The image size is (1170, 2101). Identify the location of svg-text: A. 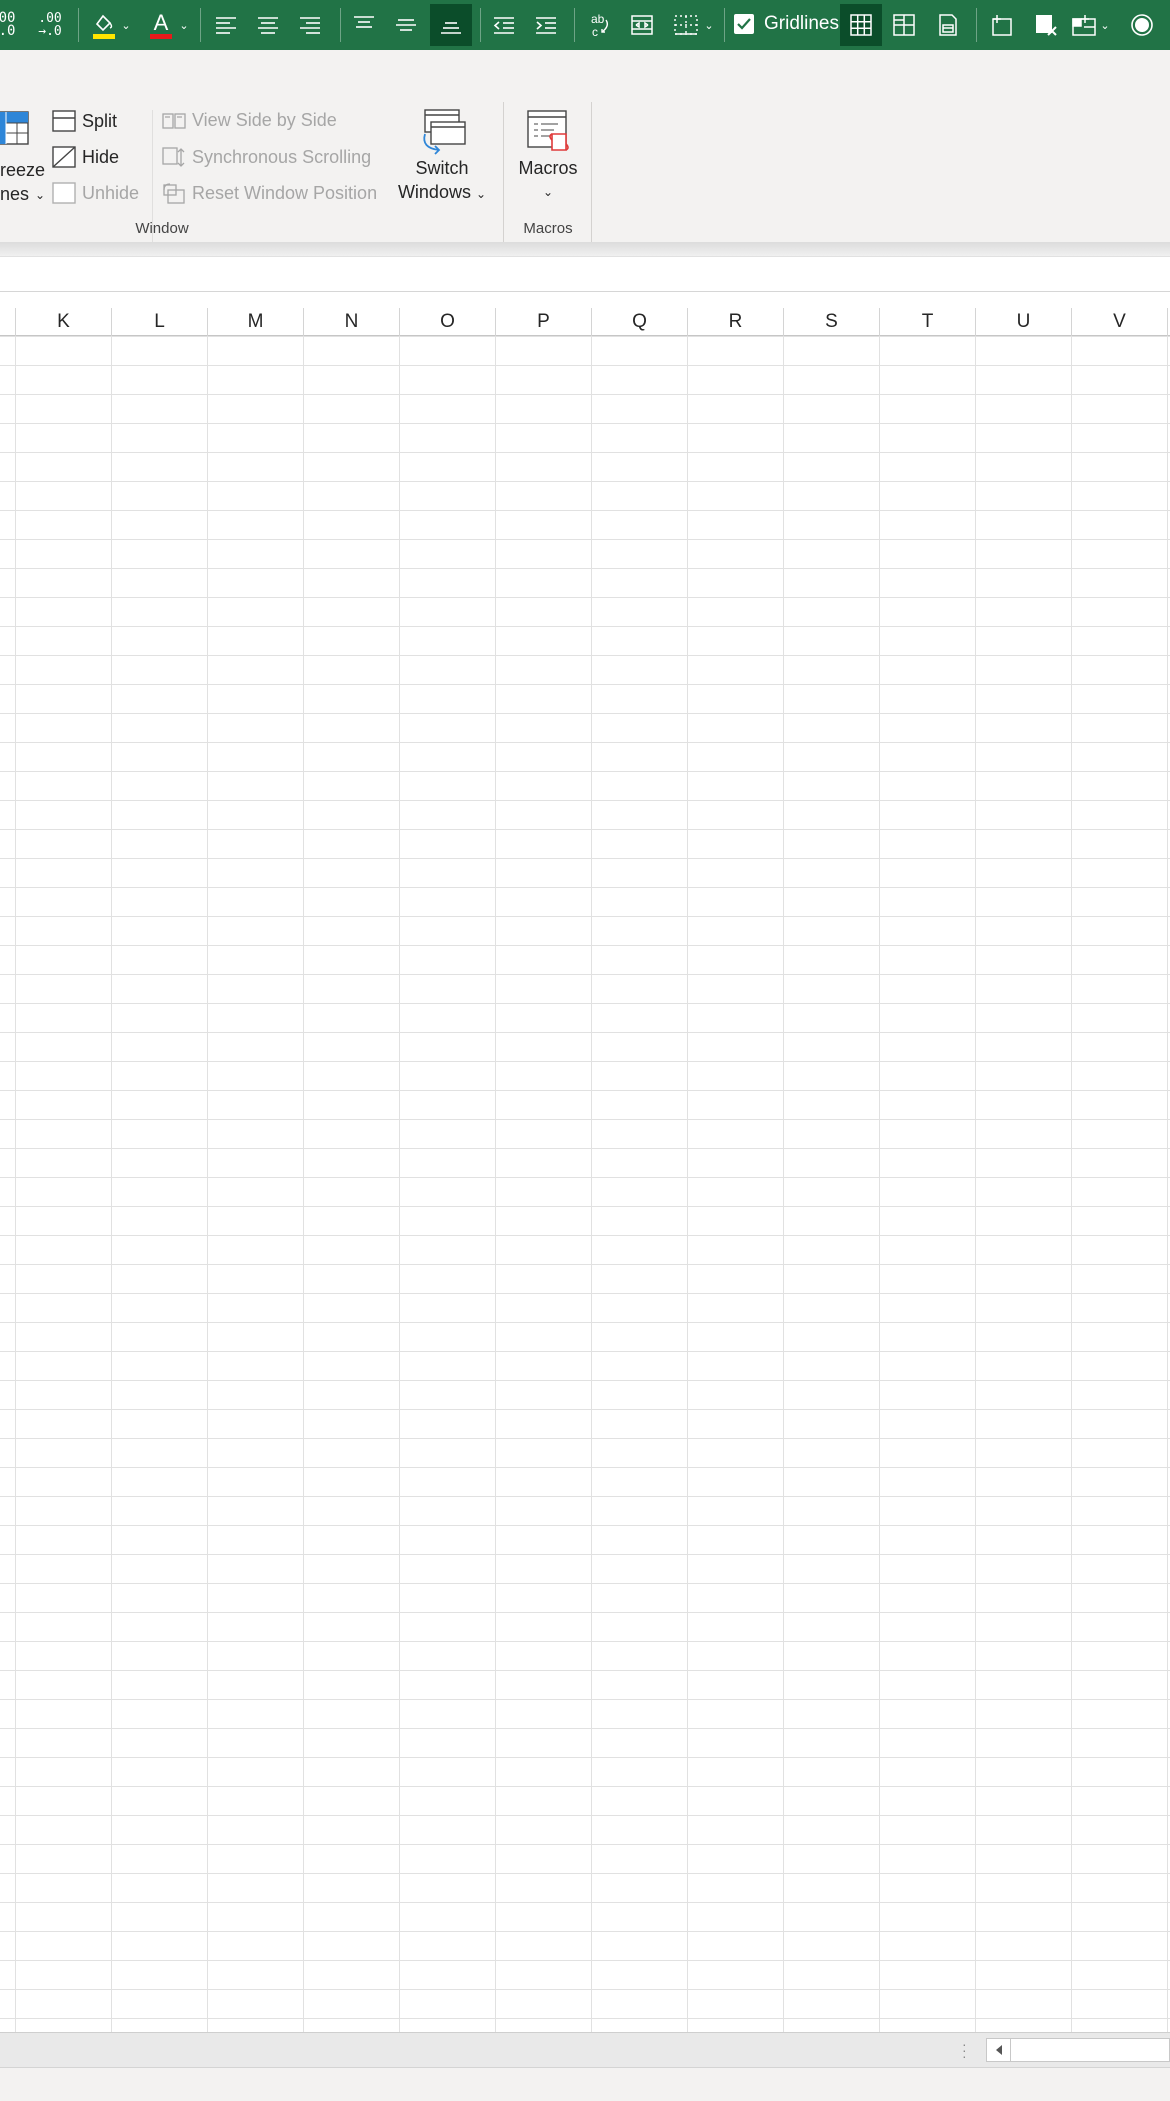
(161, 22).